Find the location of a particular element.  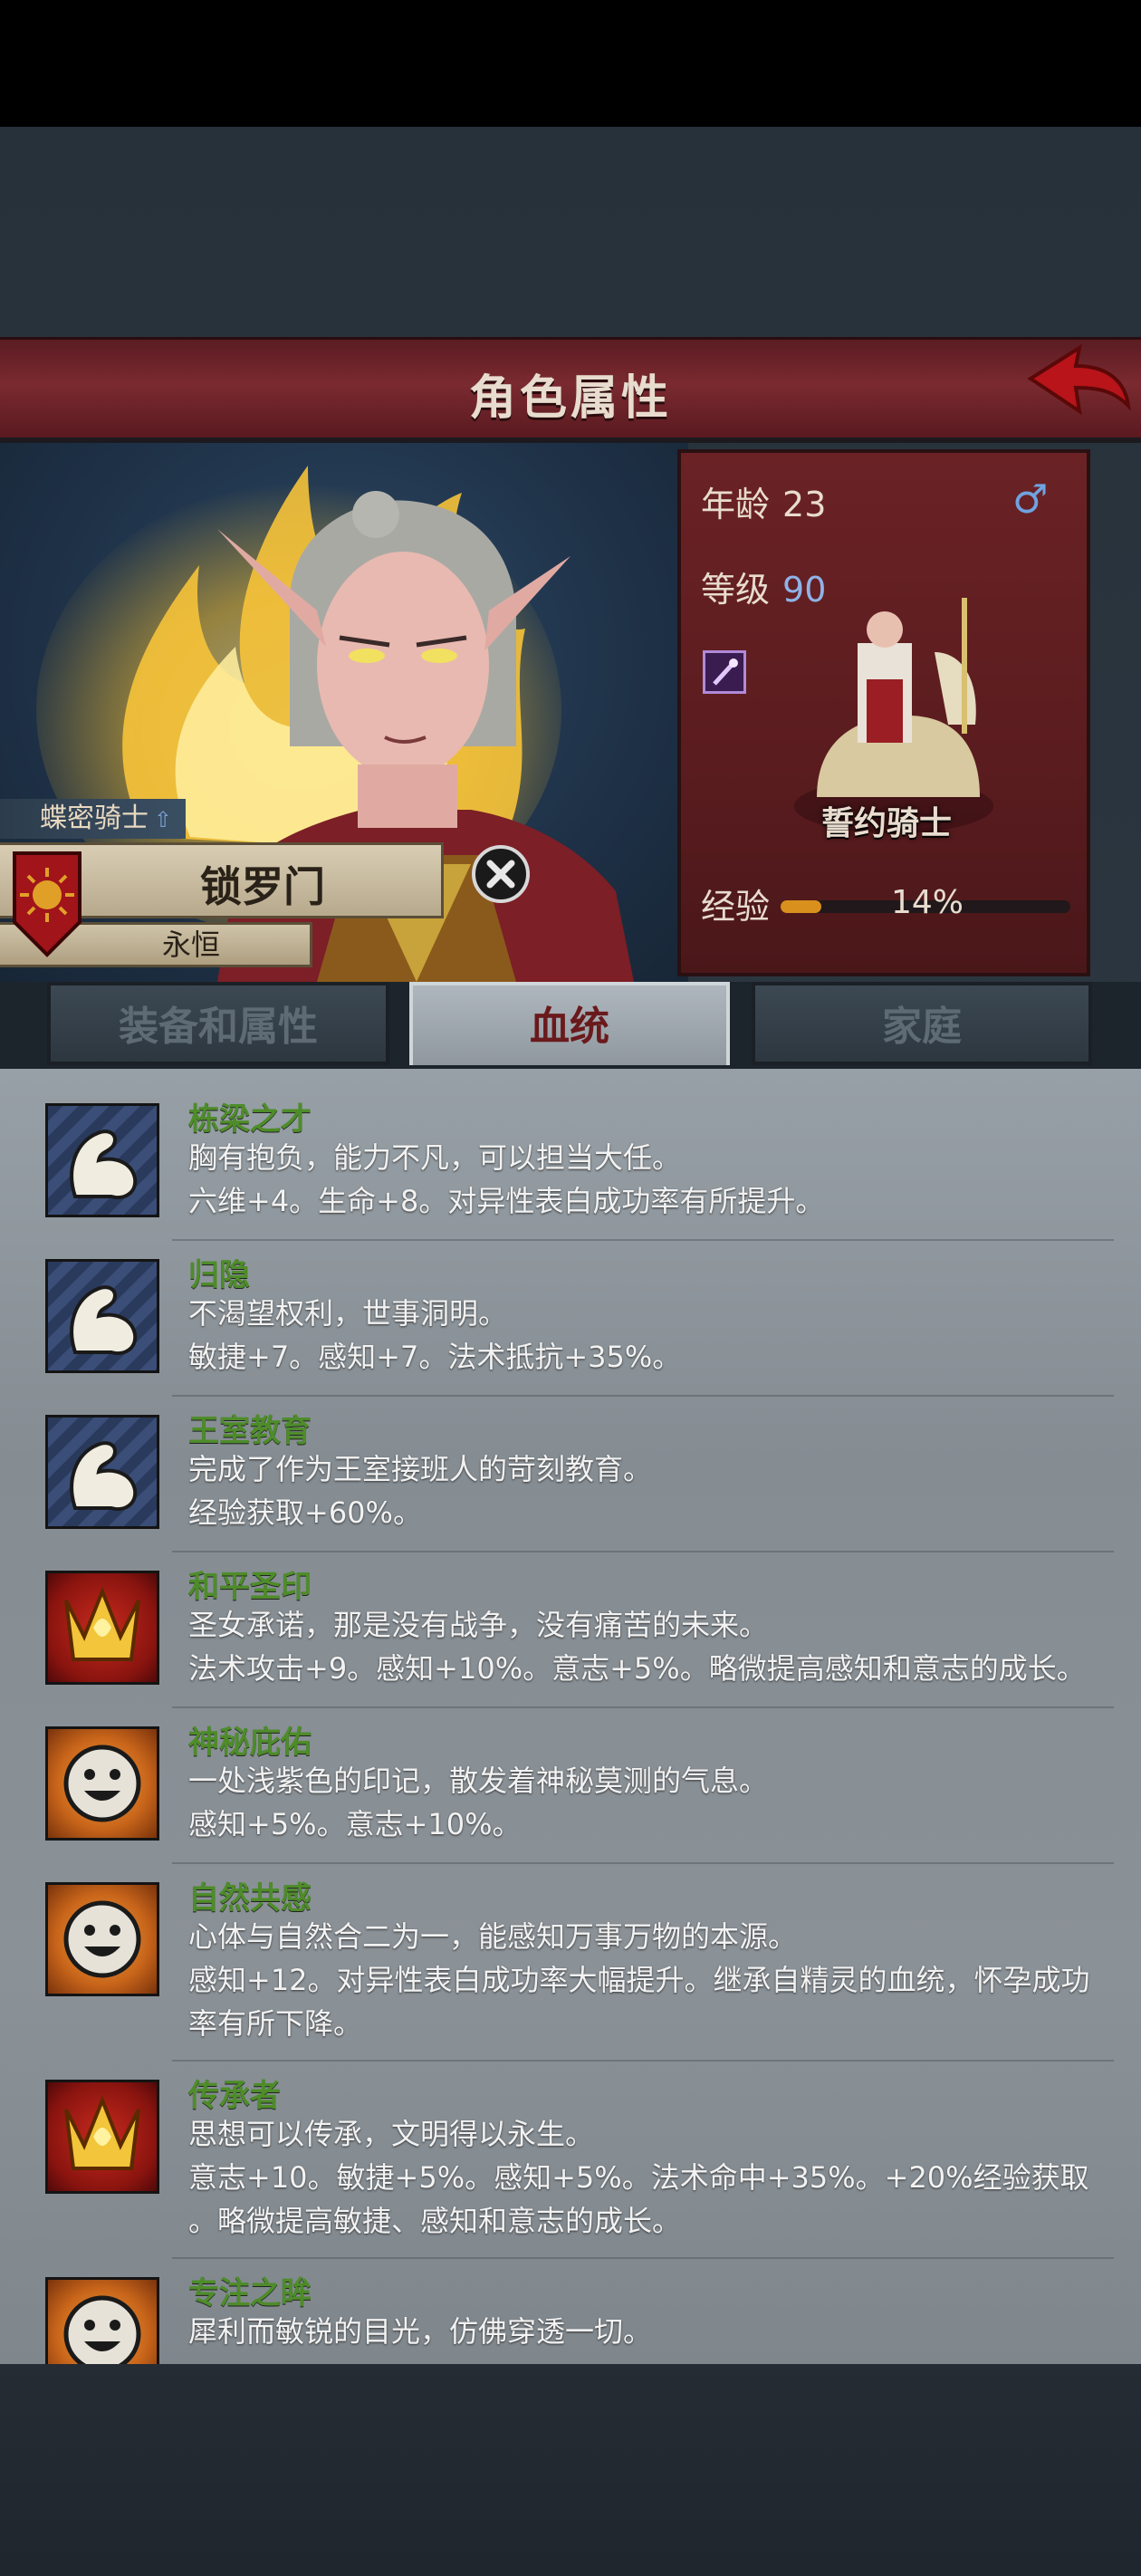

stats-panel: 年龄 23 ♂ 等级 90 誓约骑士 经验 14% is located at coordinates (884, 712).